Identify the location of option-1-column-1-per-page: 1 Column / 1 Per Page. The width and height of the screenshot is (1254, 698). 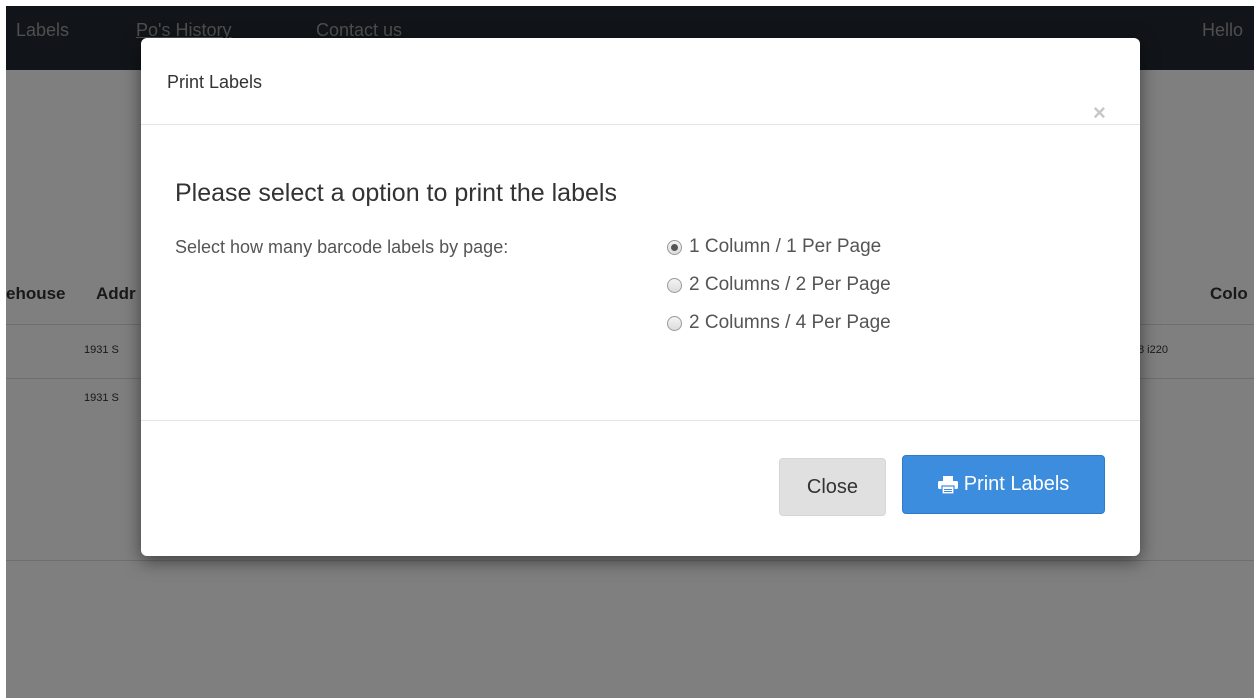
(774, 247).